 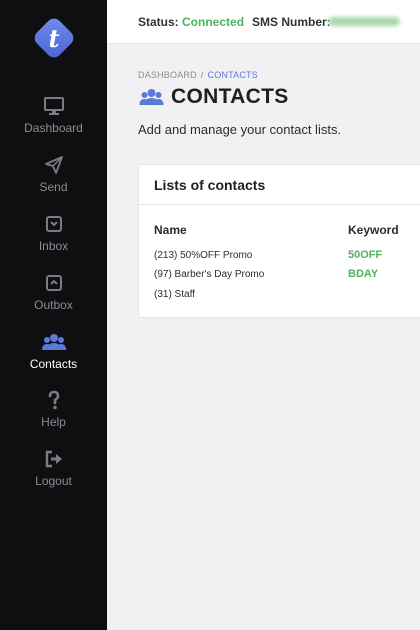 I want to click on table-row: (213) 50%OFF Promo 50OFF, so click(x=279, y=258).